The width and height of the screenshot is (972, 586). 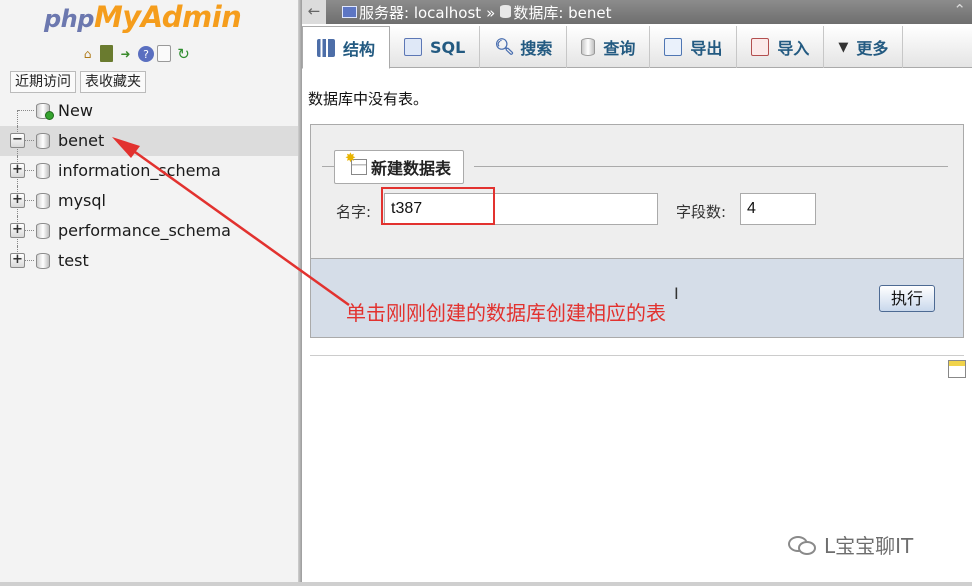 I want to click on column-count-input, so click(x=778, y=209).